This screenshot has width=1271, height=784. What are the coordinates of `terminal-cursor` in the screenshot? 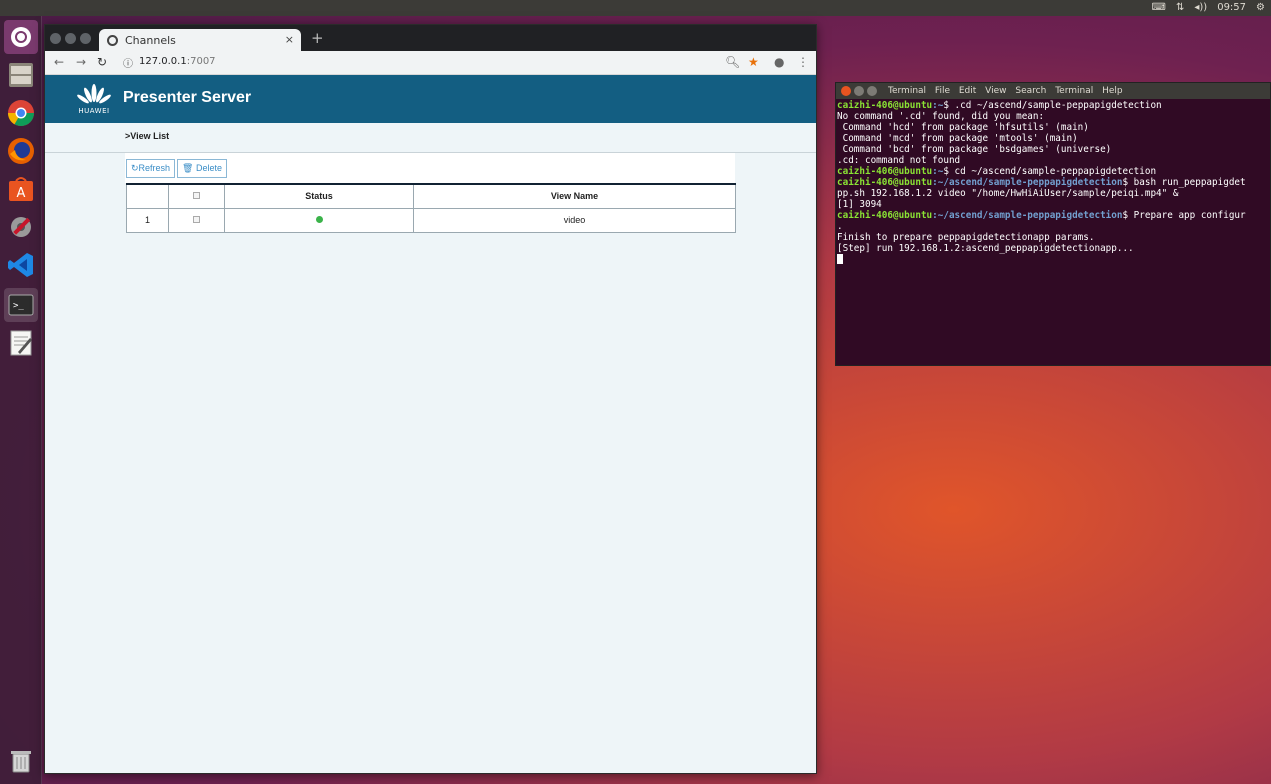 It's located at (840, 259).